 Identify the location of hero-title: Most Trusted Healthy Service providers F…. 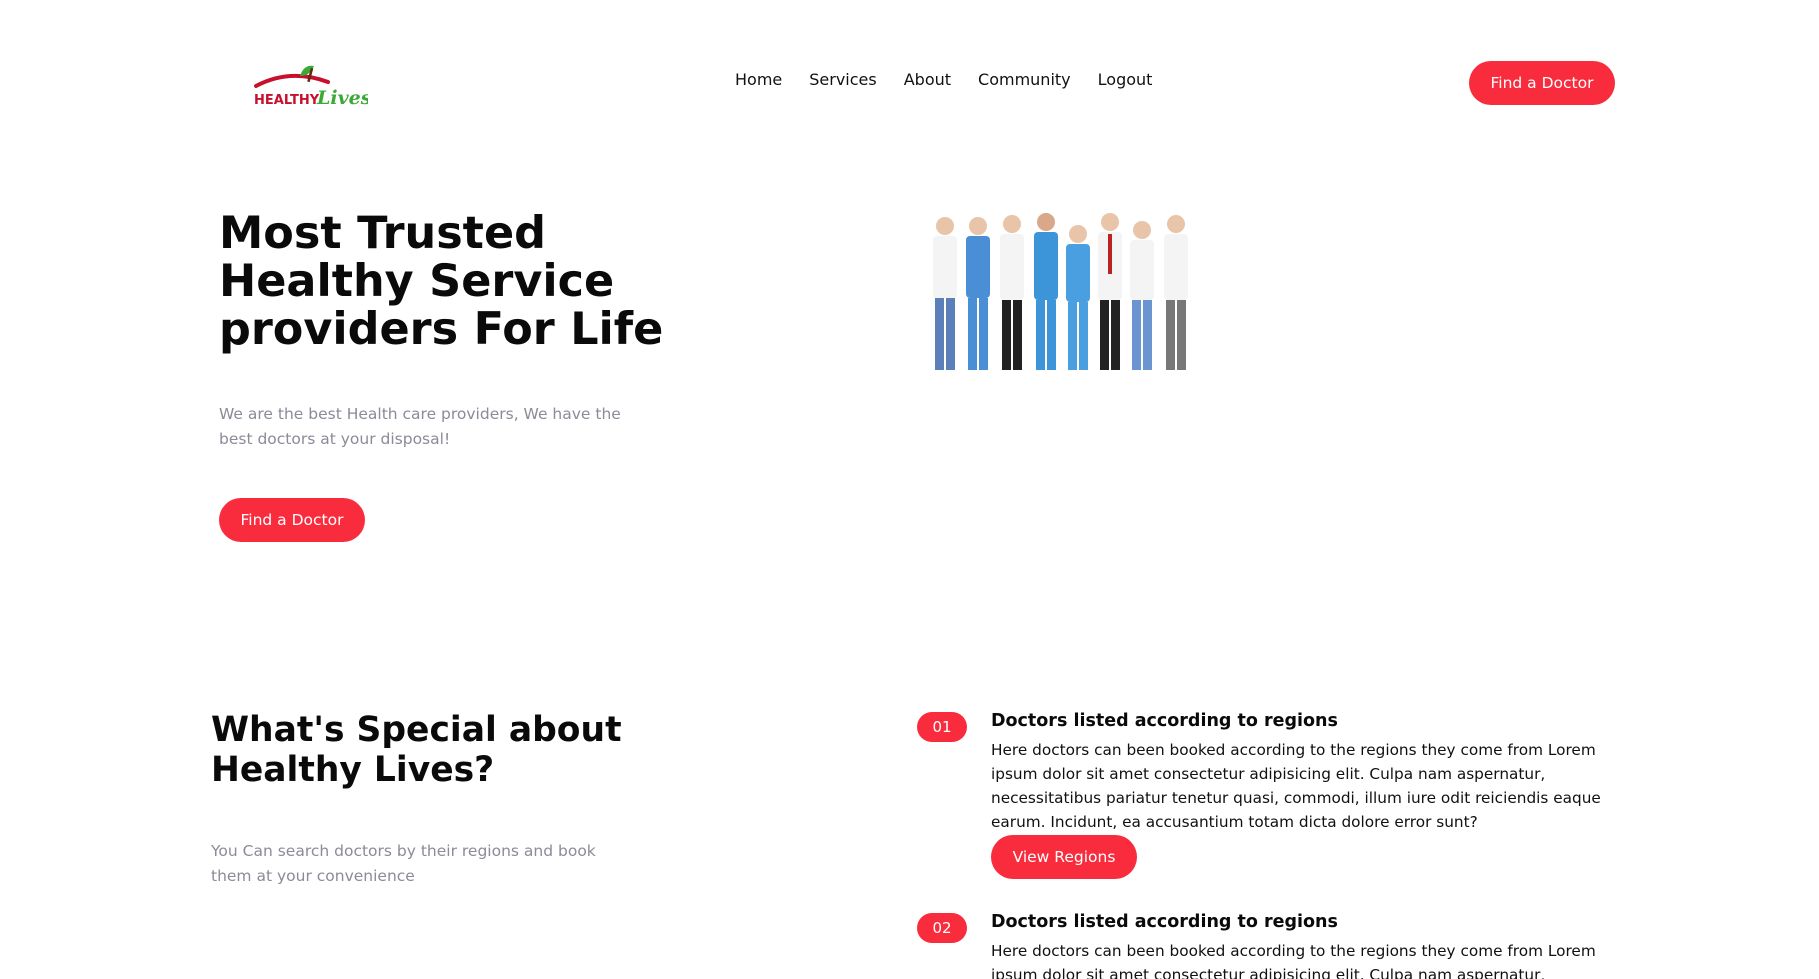
(441, 281).